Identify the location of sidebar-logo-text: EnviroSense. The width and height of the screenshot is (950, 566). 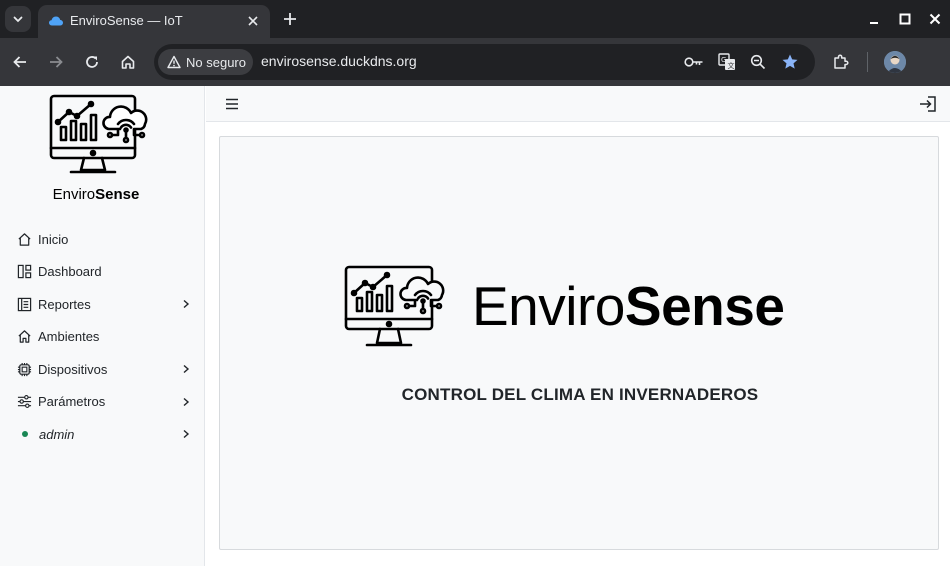
(96, 194).